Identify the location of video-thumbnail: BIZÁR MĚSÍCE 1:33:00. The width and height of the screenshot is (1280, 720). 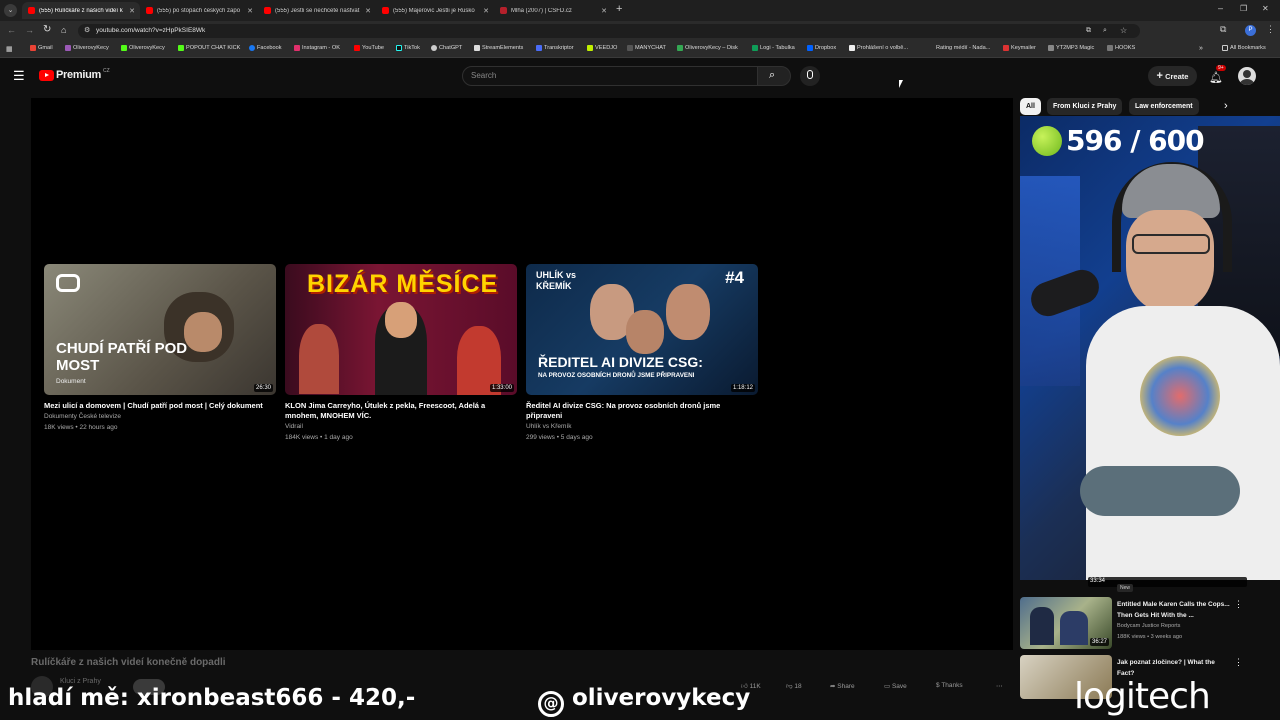
(401, 329).